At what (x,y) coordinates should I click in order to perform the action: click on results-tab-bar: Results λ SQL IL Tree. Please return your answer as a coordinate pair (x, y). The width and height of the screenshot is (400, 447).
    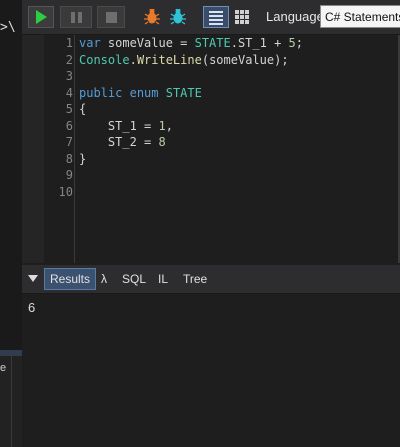
    Looking at the image, I should click on (211, 279).